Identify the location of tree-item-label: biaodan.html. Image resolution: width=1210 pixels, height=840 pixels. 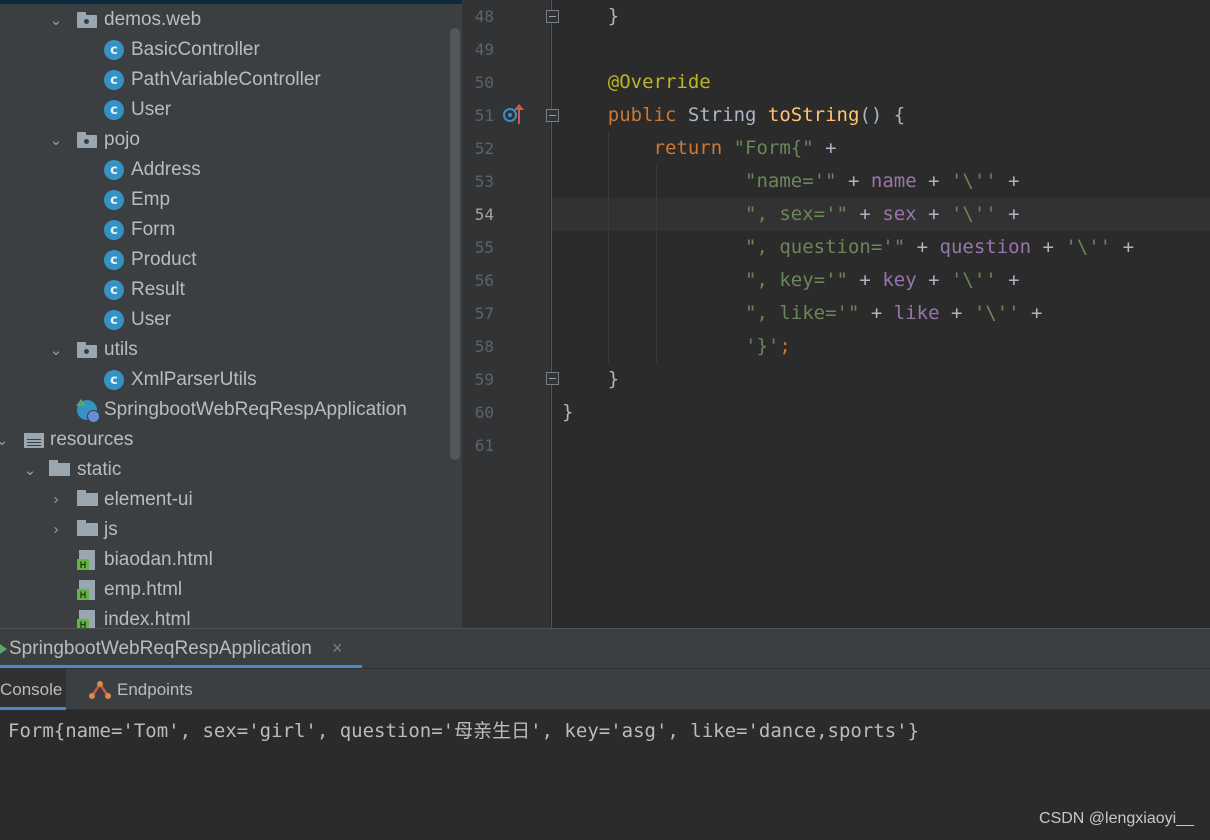
(158, 559).